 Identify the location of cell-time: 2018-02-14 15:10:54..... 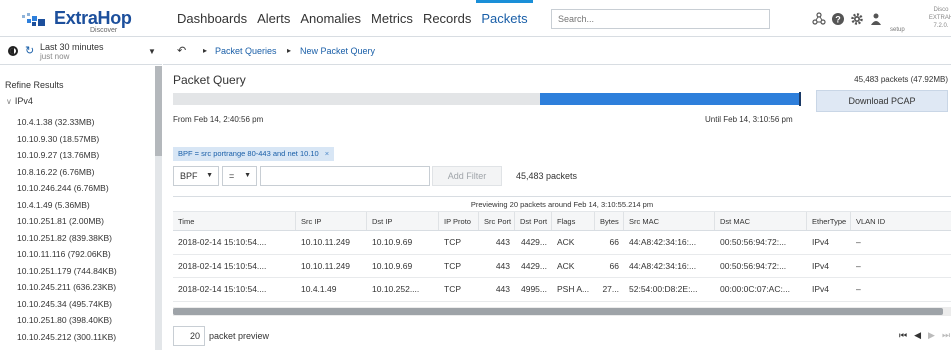
(222, 289).